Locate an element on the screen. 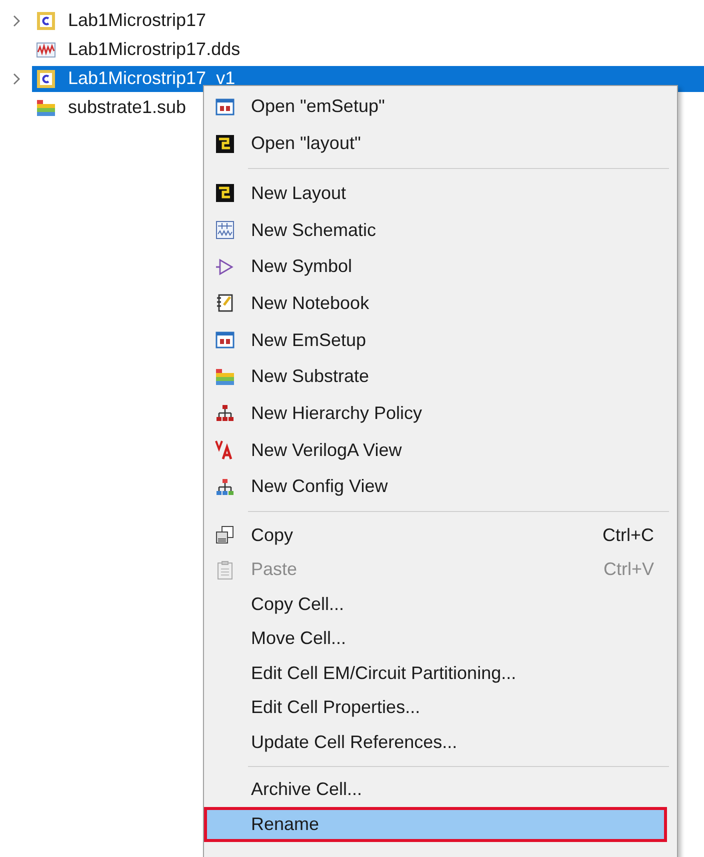 Image resolution: width=704 pixels, height=857 pixels. shortcut-text: Ctrl+V is located at coordinates (628, 569).